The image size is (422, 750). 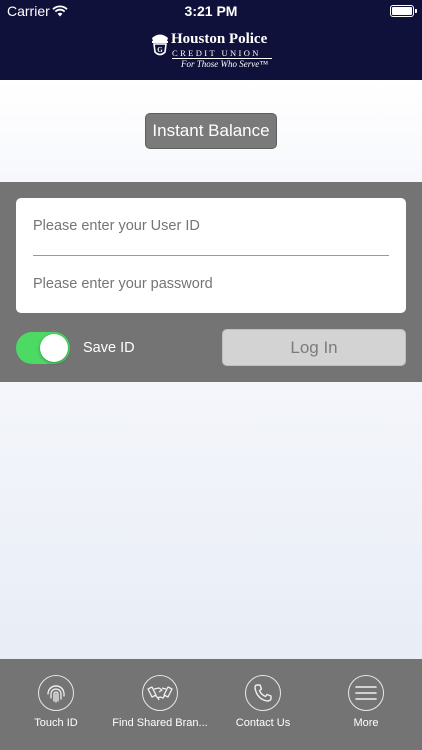 I want to click on instant-balance-button: Instant Balance, so click(x=211, y=131).